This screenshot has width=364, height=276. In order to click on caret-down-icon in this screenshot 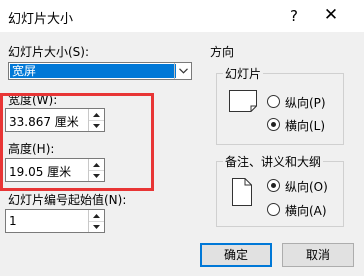, I will do `click(96, 226)`.